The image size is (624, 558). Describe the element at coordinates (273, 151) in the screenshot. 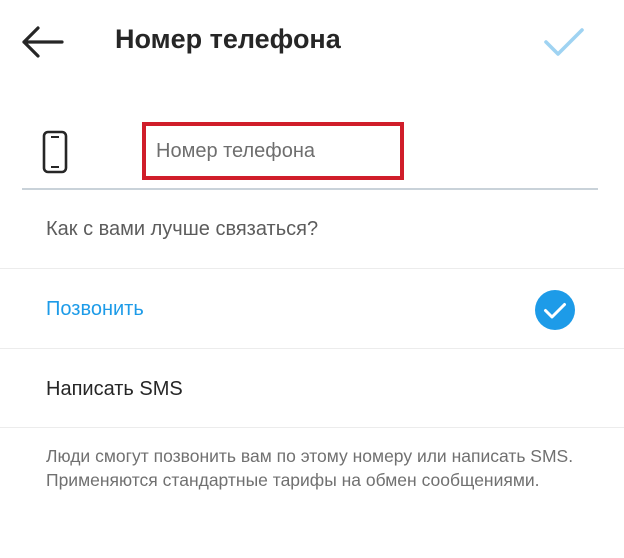

I see `phone-number-input` at that location.